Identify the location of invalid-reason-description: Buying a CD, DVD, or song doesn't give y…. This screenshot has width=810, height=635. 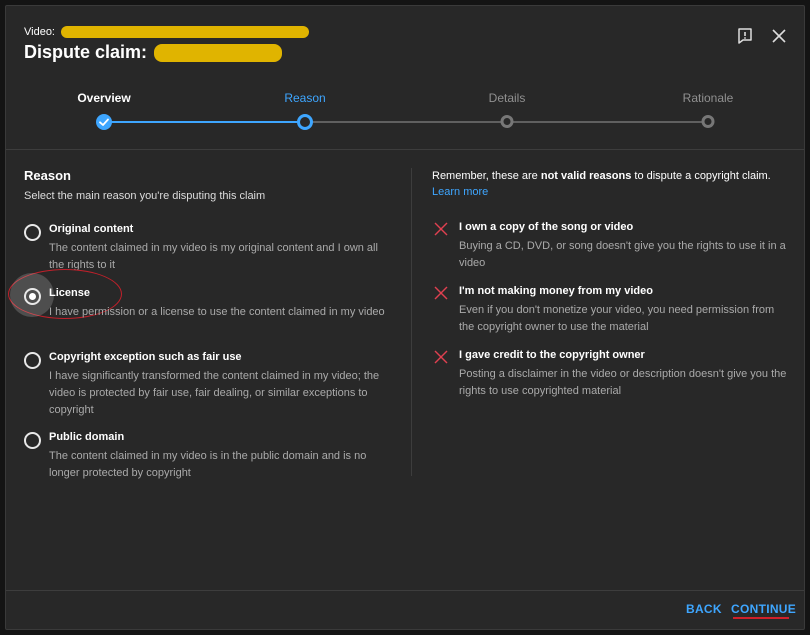
(622, 254).